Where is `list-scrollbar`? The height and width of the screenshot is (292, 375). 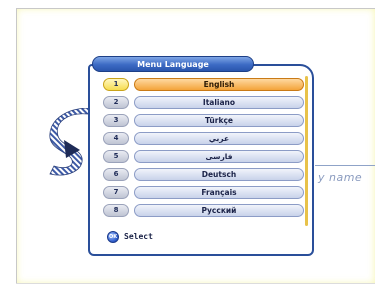
list-scrollbar is located at coordinates (306, 151).